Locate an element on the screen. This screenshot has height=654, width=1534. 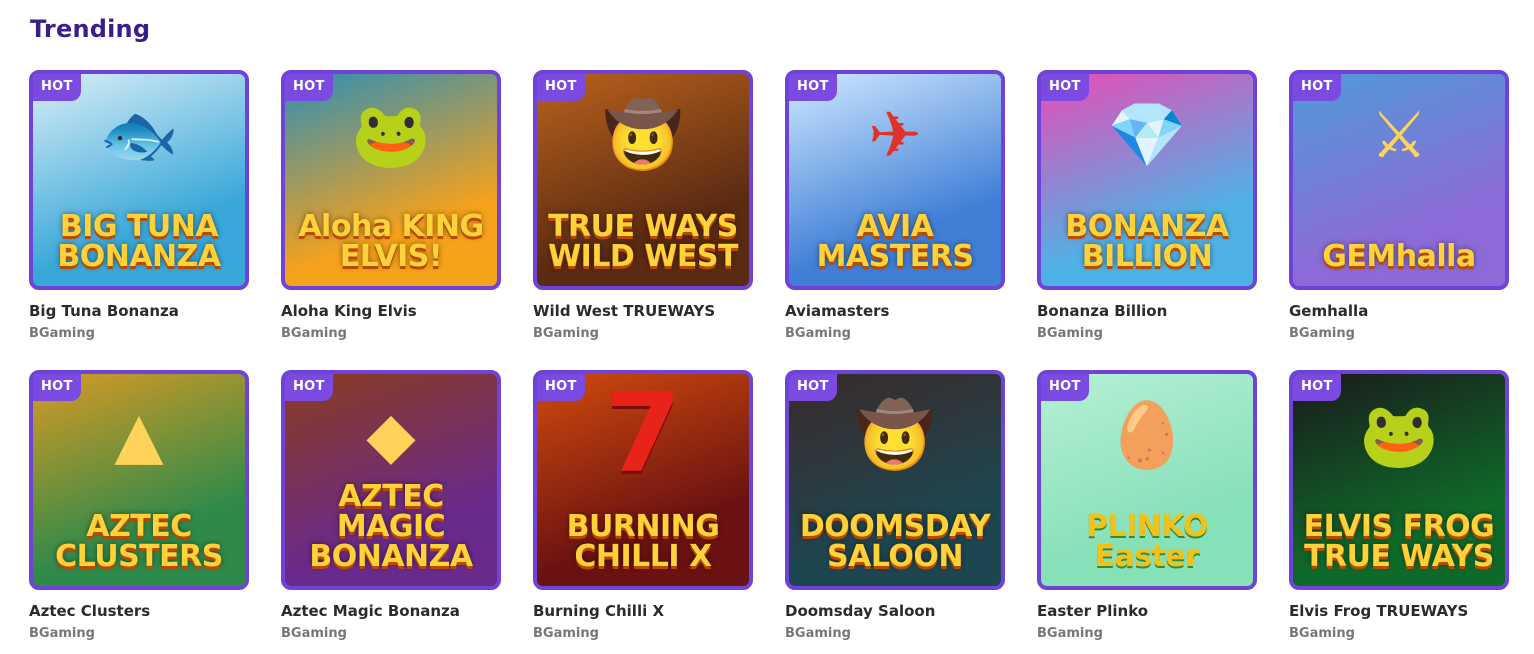
game-card: HOT ▲ AZTEC CLUSTERS Aztec Clusters BGaming is located at coordinates (139, 512).